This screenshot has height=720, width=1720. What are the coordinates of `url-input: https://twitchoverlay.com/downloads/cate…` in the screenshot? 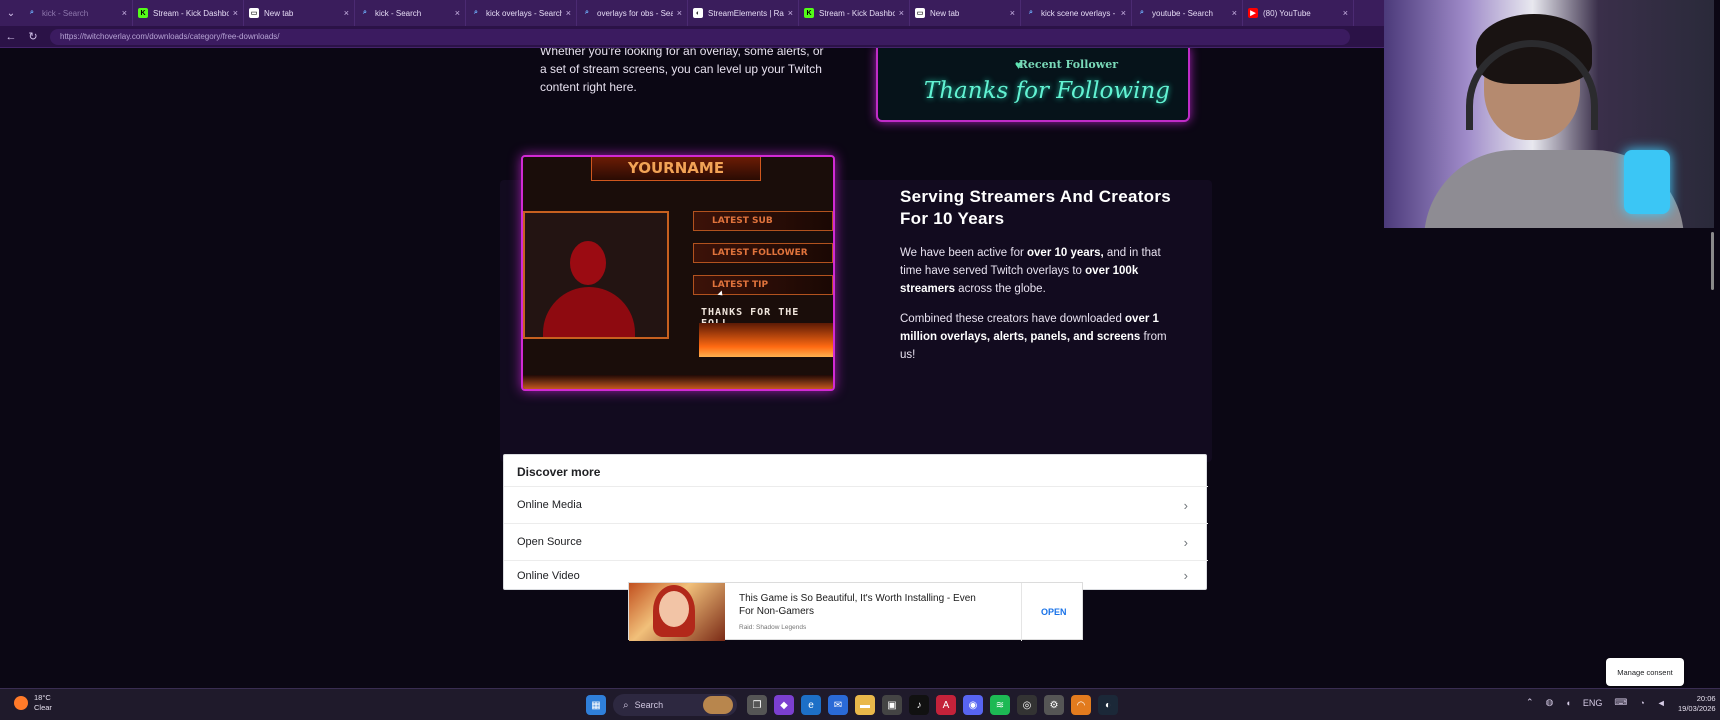 It's located at (700, 36).